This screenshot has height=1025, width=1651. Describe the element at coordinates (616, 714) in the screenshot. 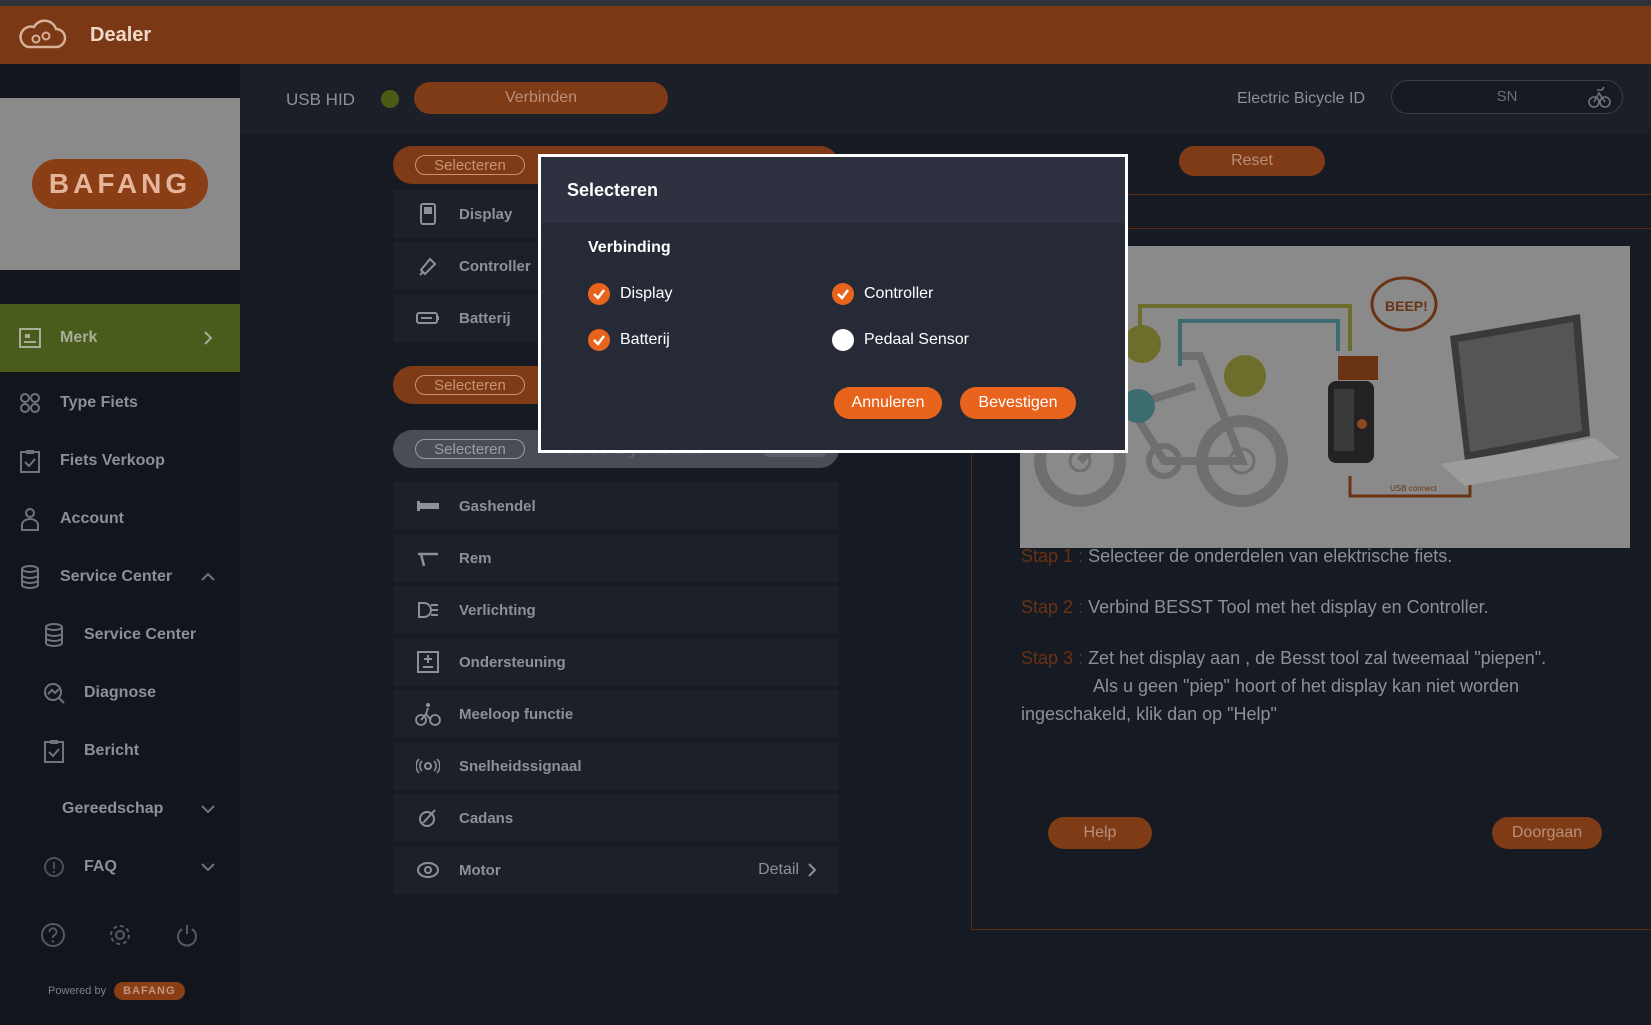

I see `part-row-meeloop-functie: Meeloop functie` at that location.